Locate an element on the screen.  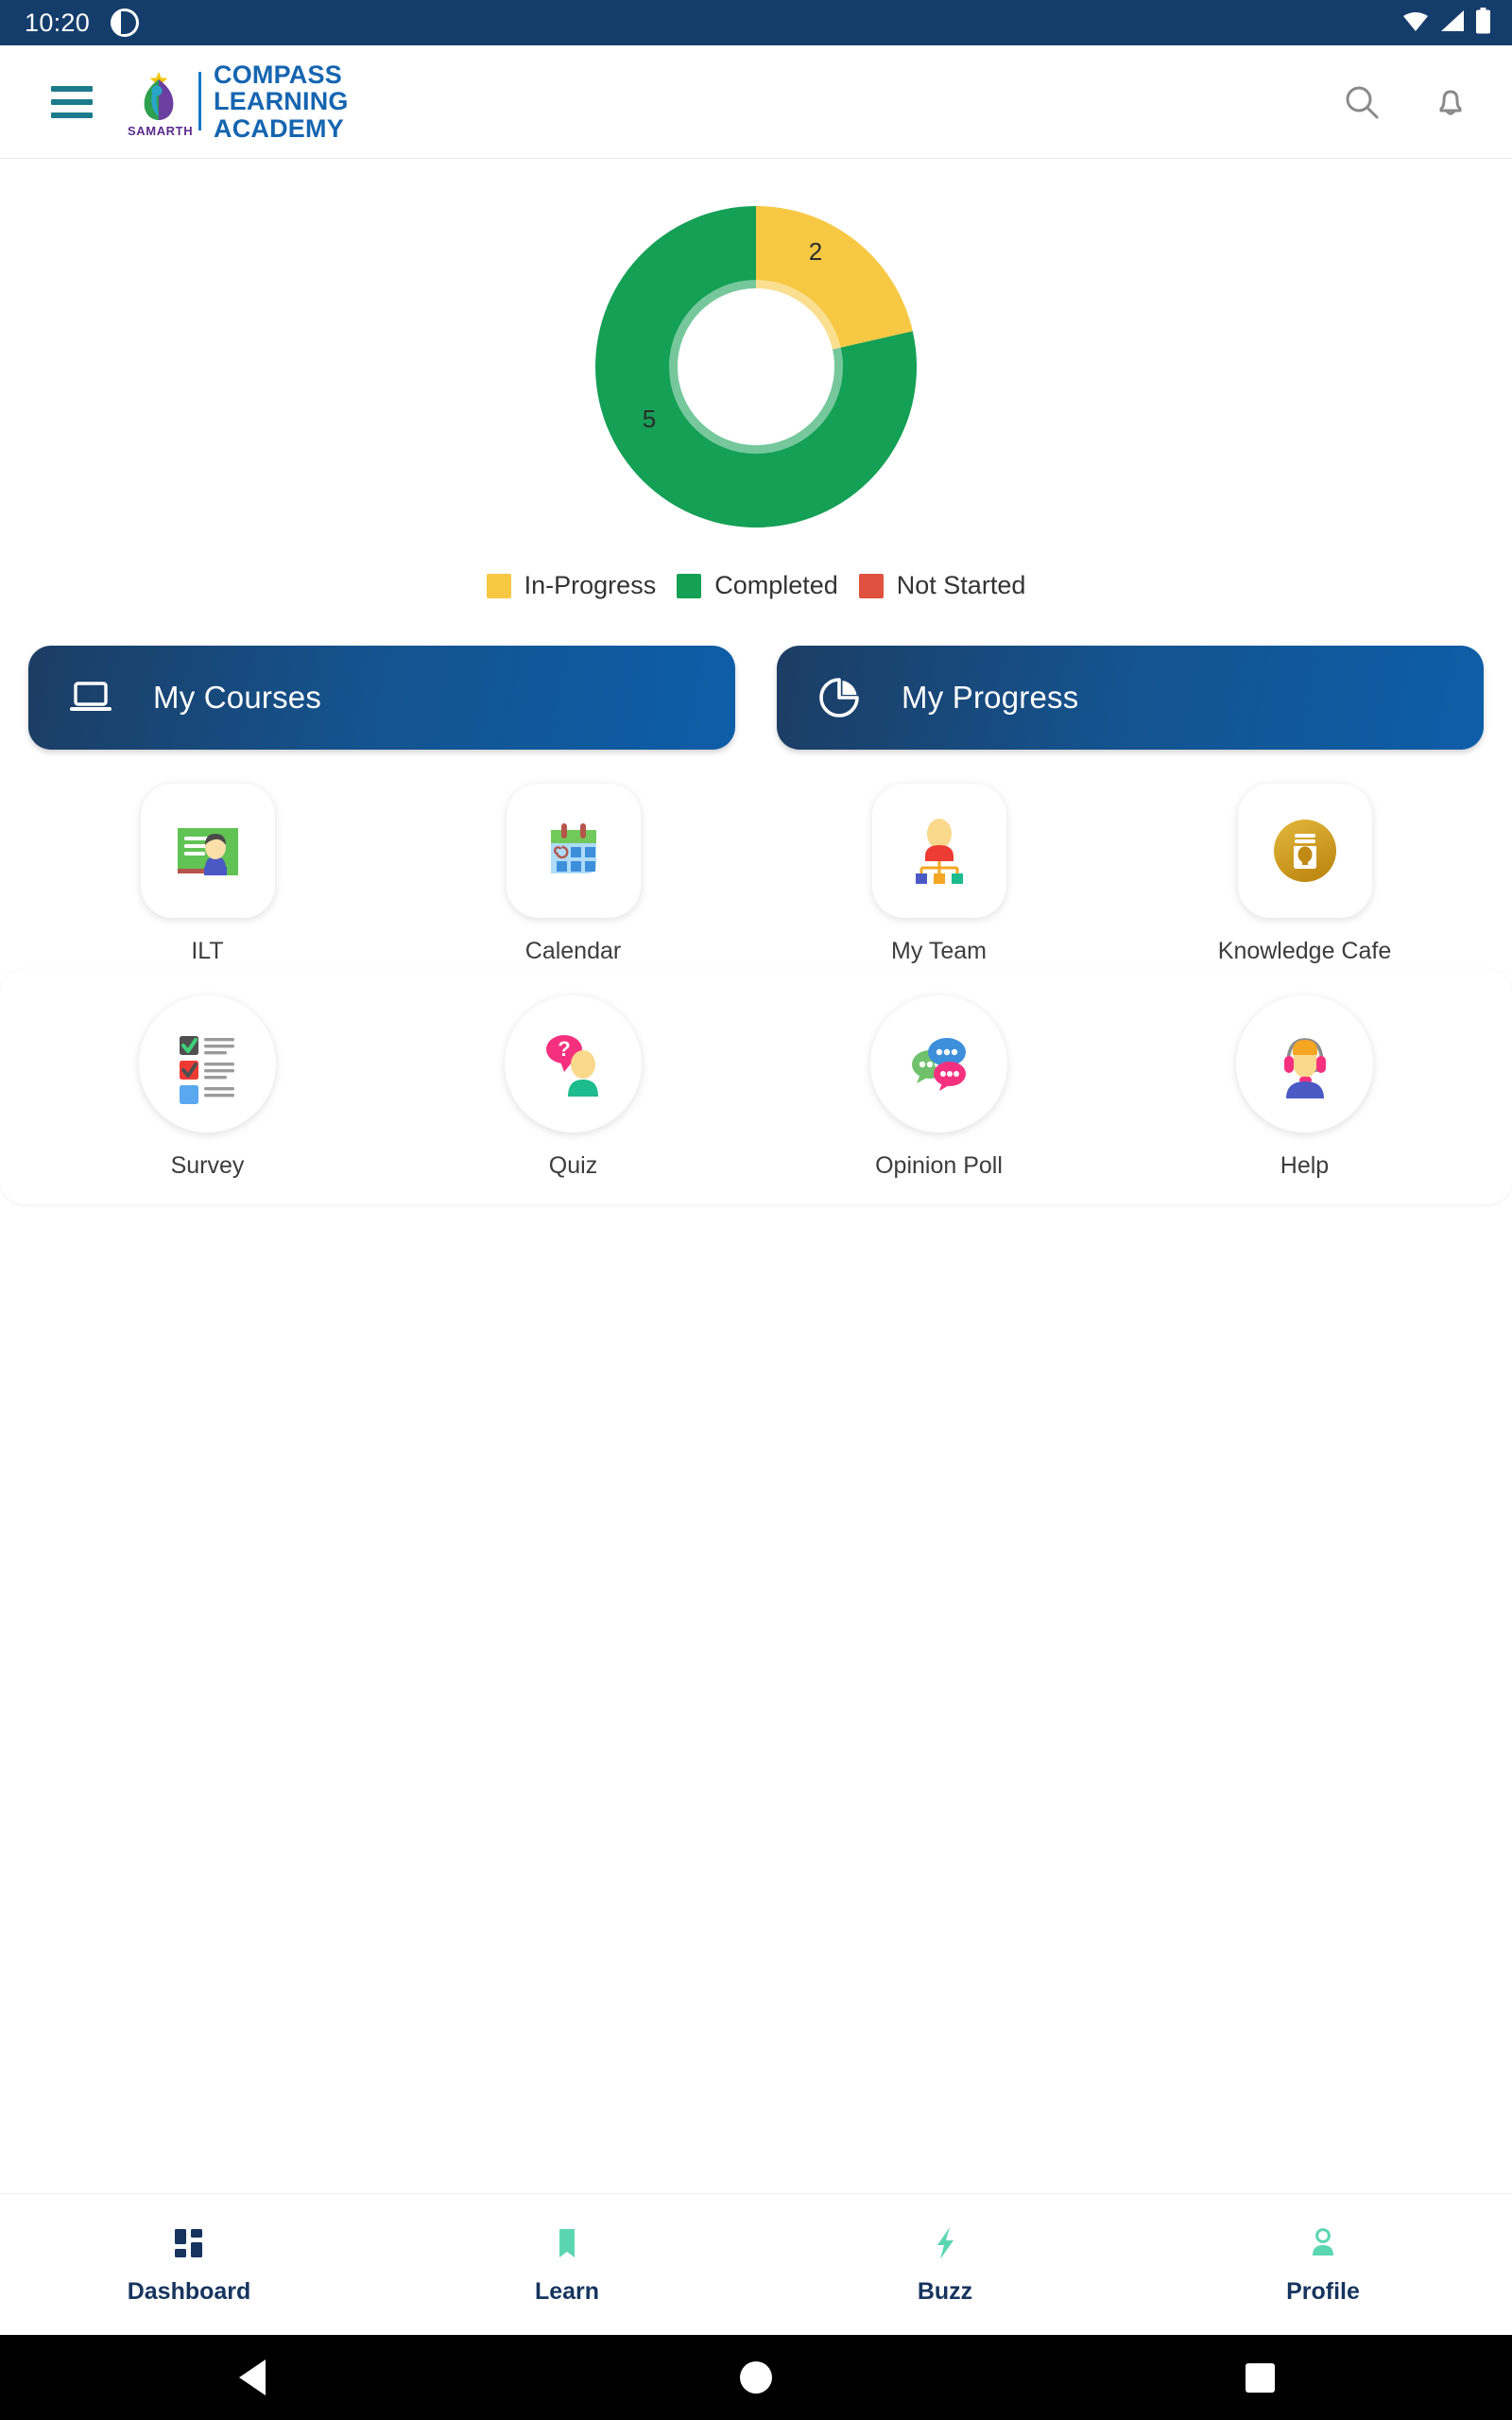
my-courses-button: My Courses is located at coordinates (381, 698).